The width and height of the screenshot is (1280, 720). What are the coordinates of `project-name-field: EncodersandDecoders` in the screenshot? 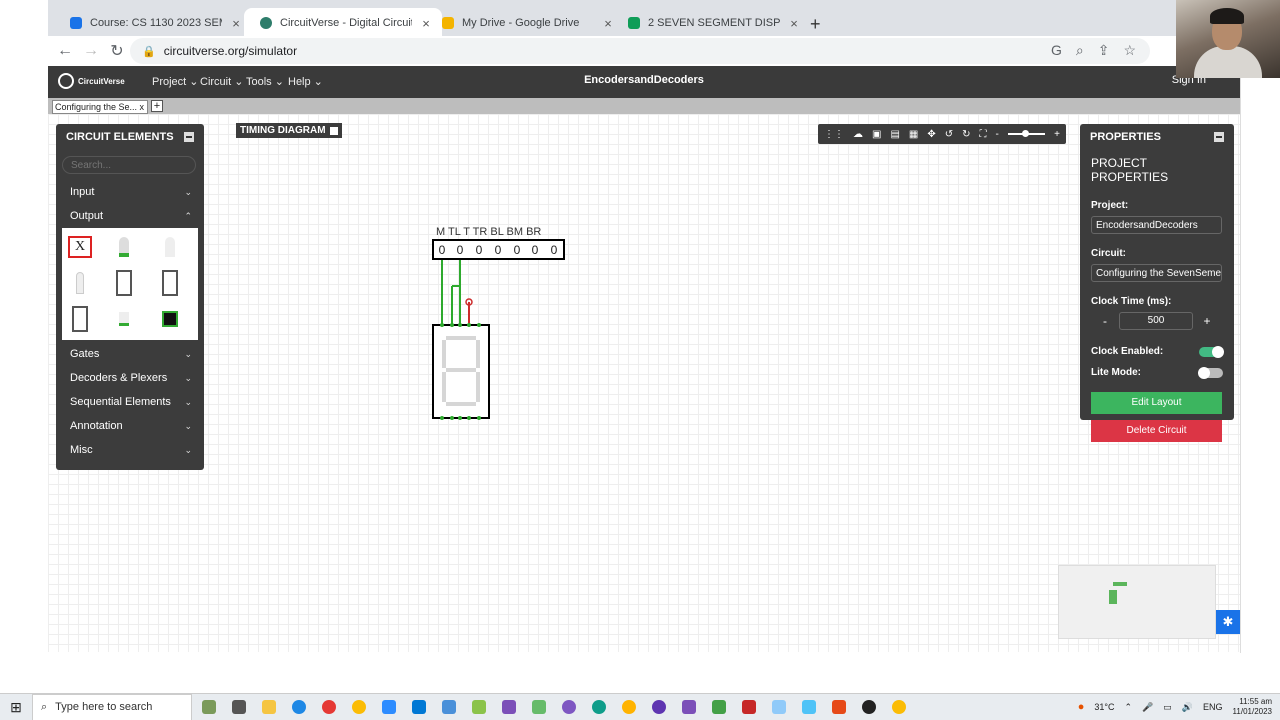 It's located at (1156, 225).